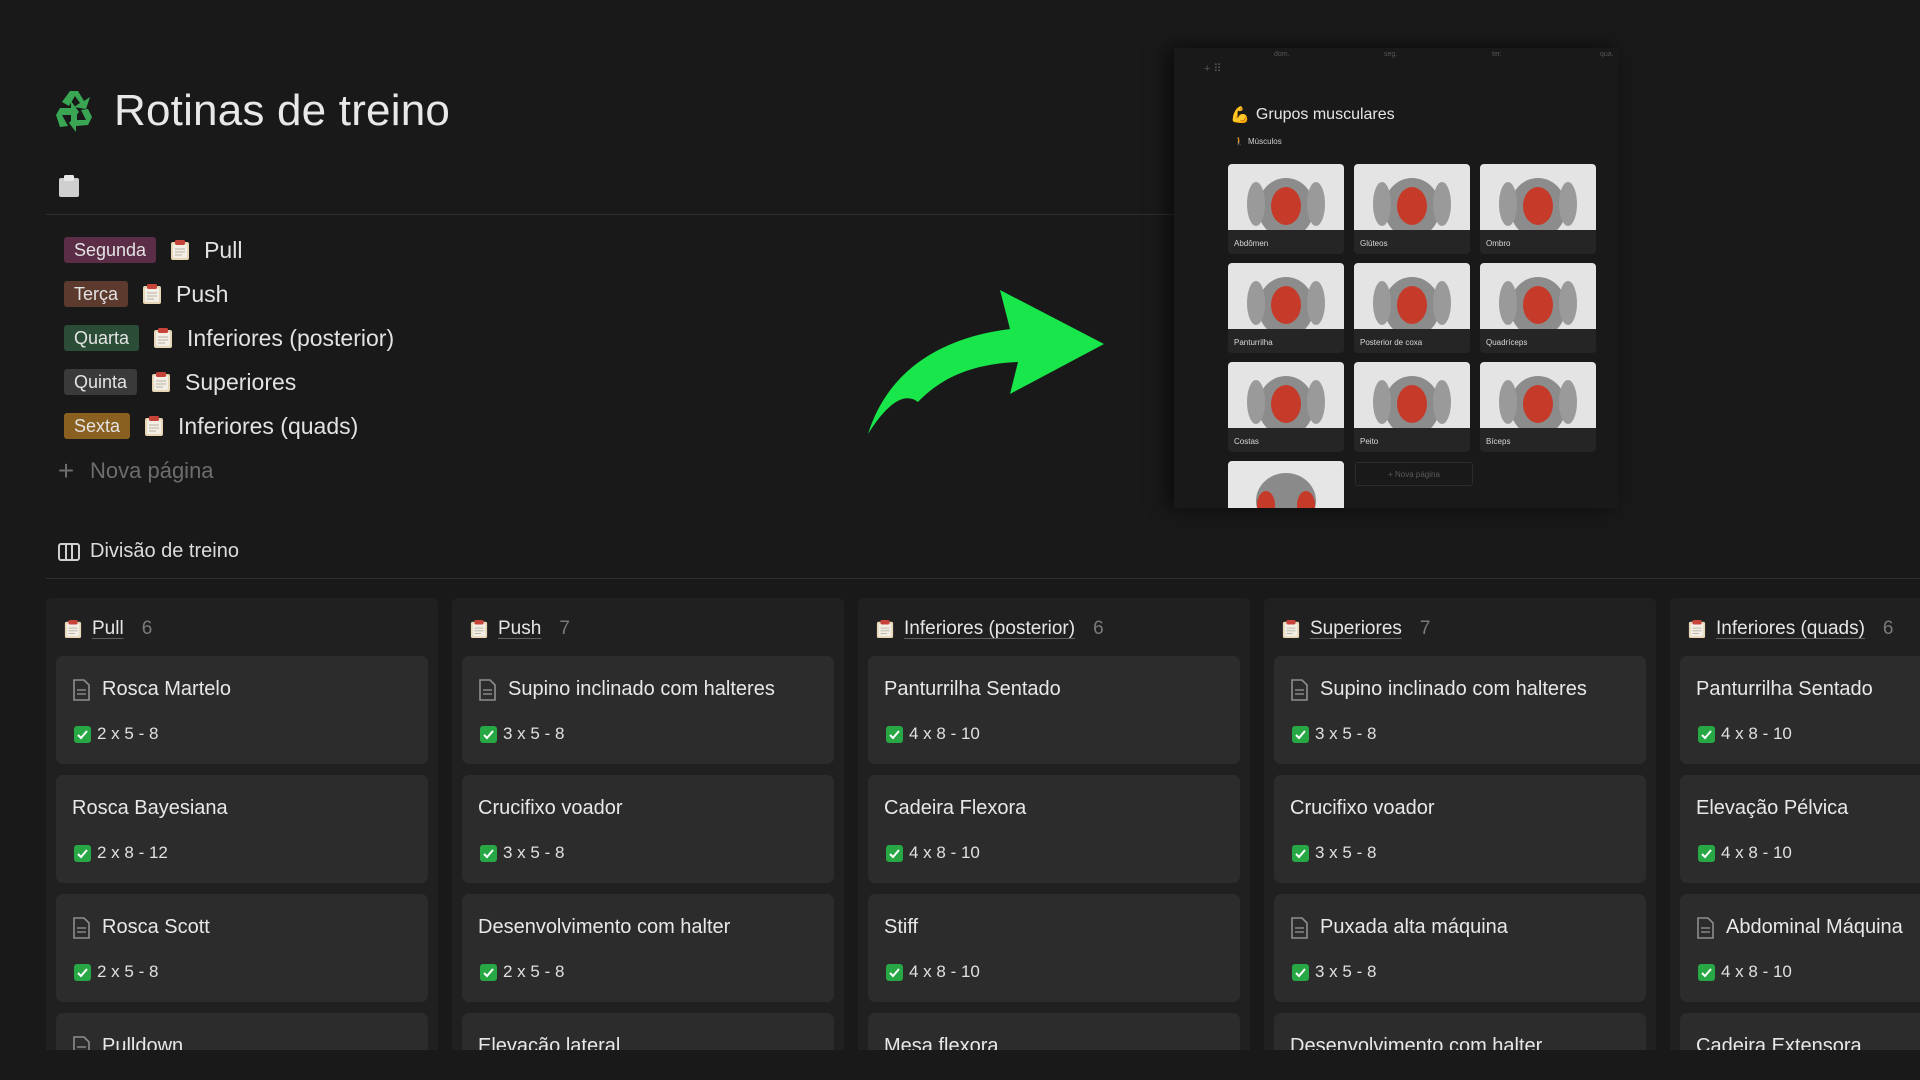  What do you see at coordinates (1414, 474) in the screenshot?
I see `mini-new-page-button: + Nova página` at bounding box center [1414, 474].